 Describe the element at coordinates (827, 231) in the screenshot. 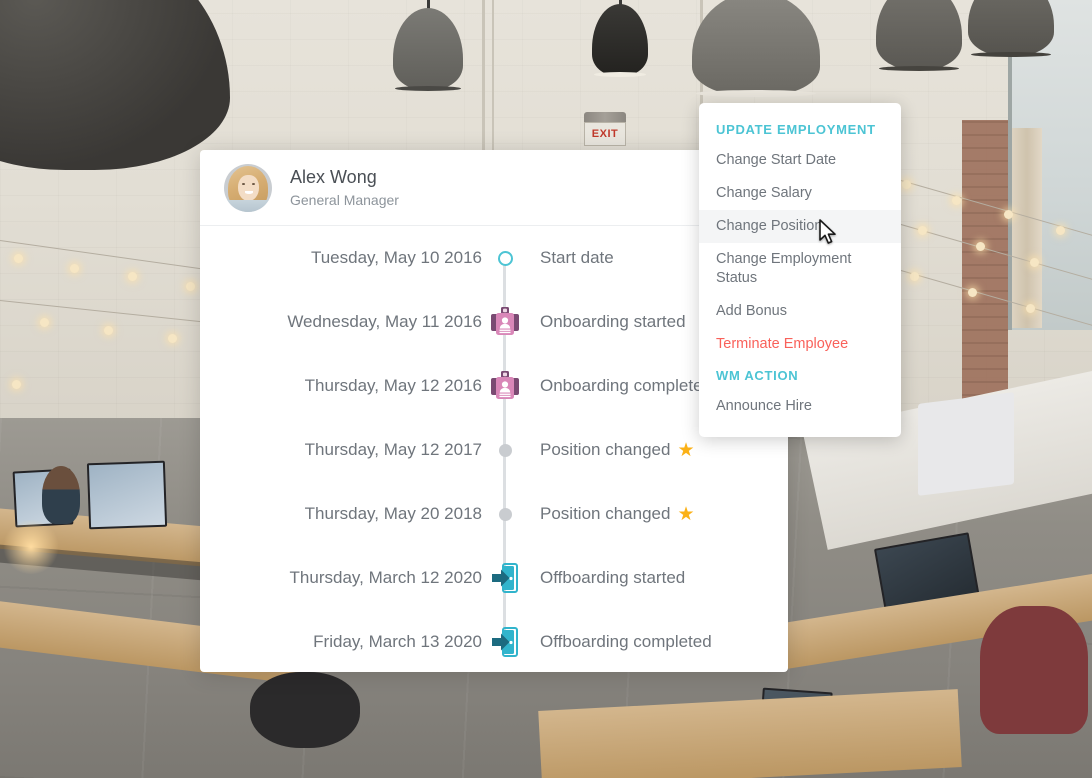

I see `mouse-pointer-arrow-icon` at that location.